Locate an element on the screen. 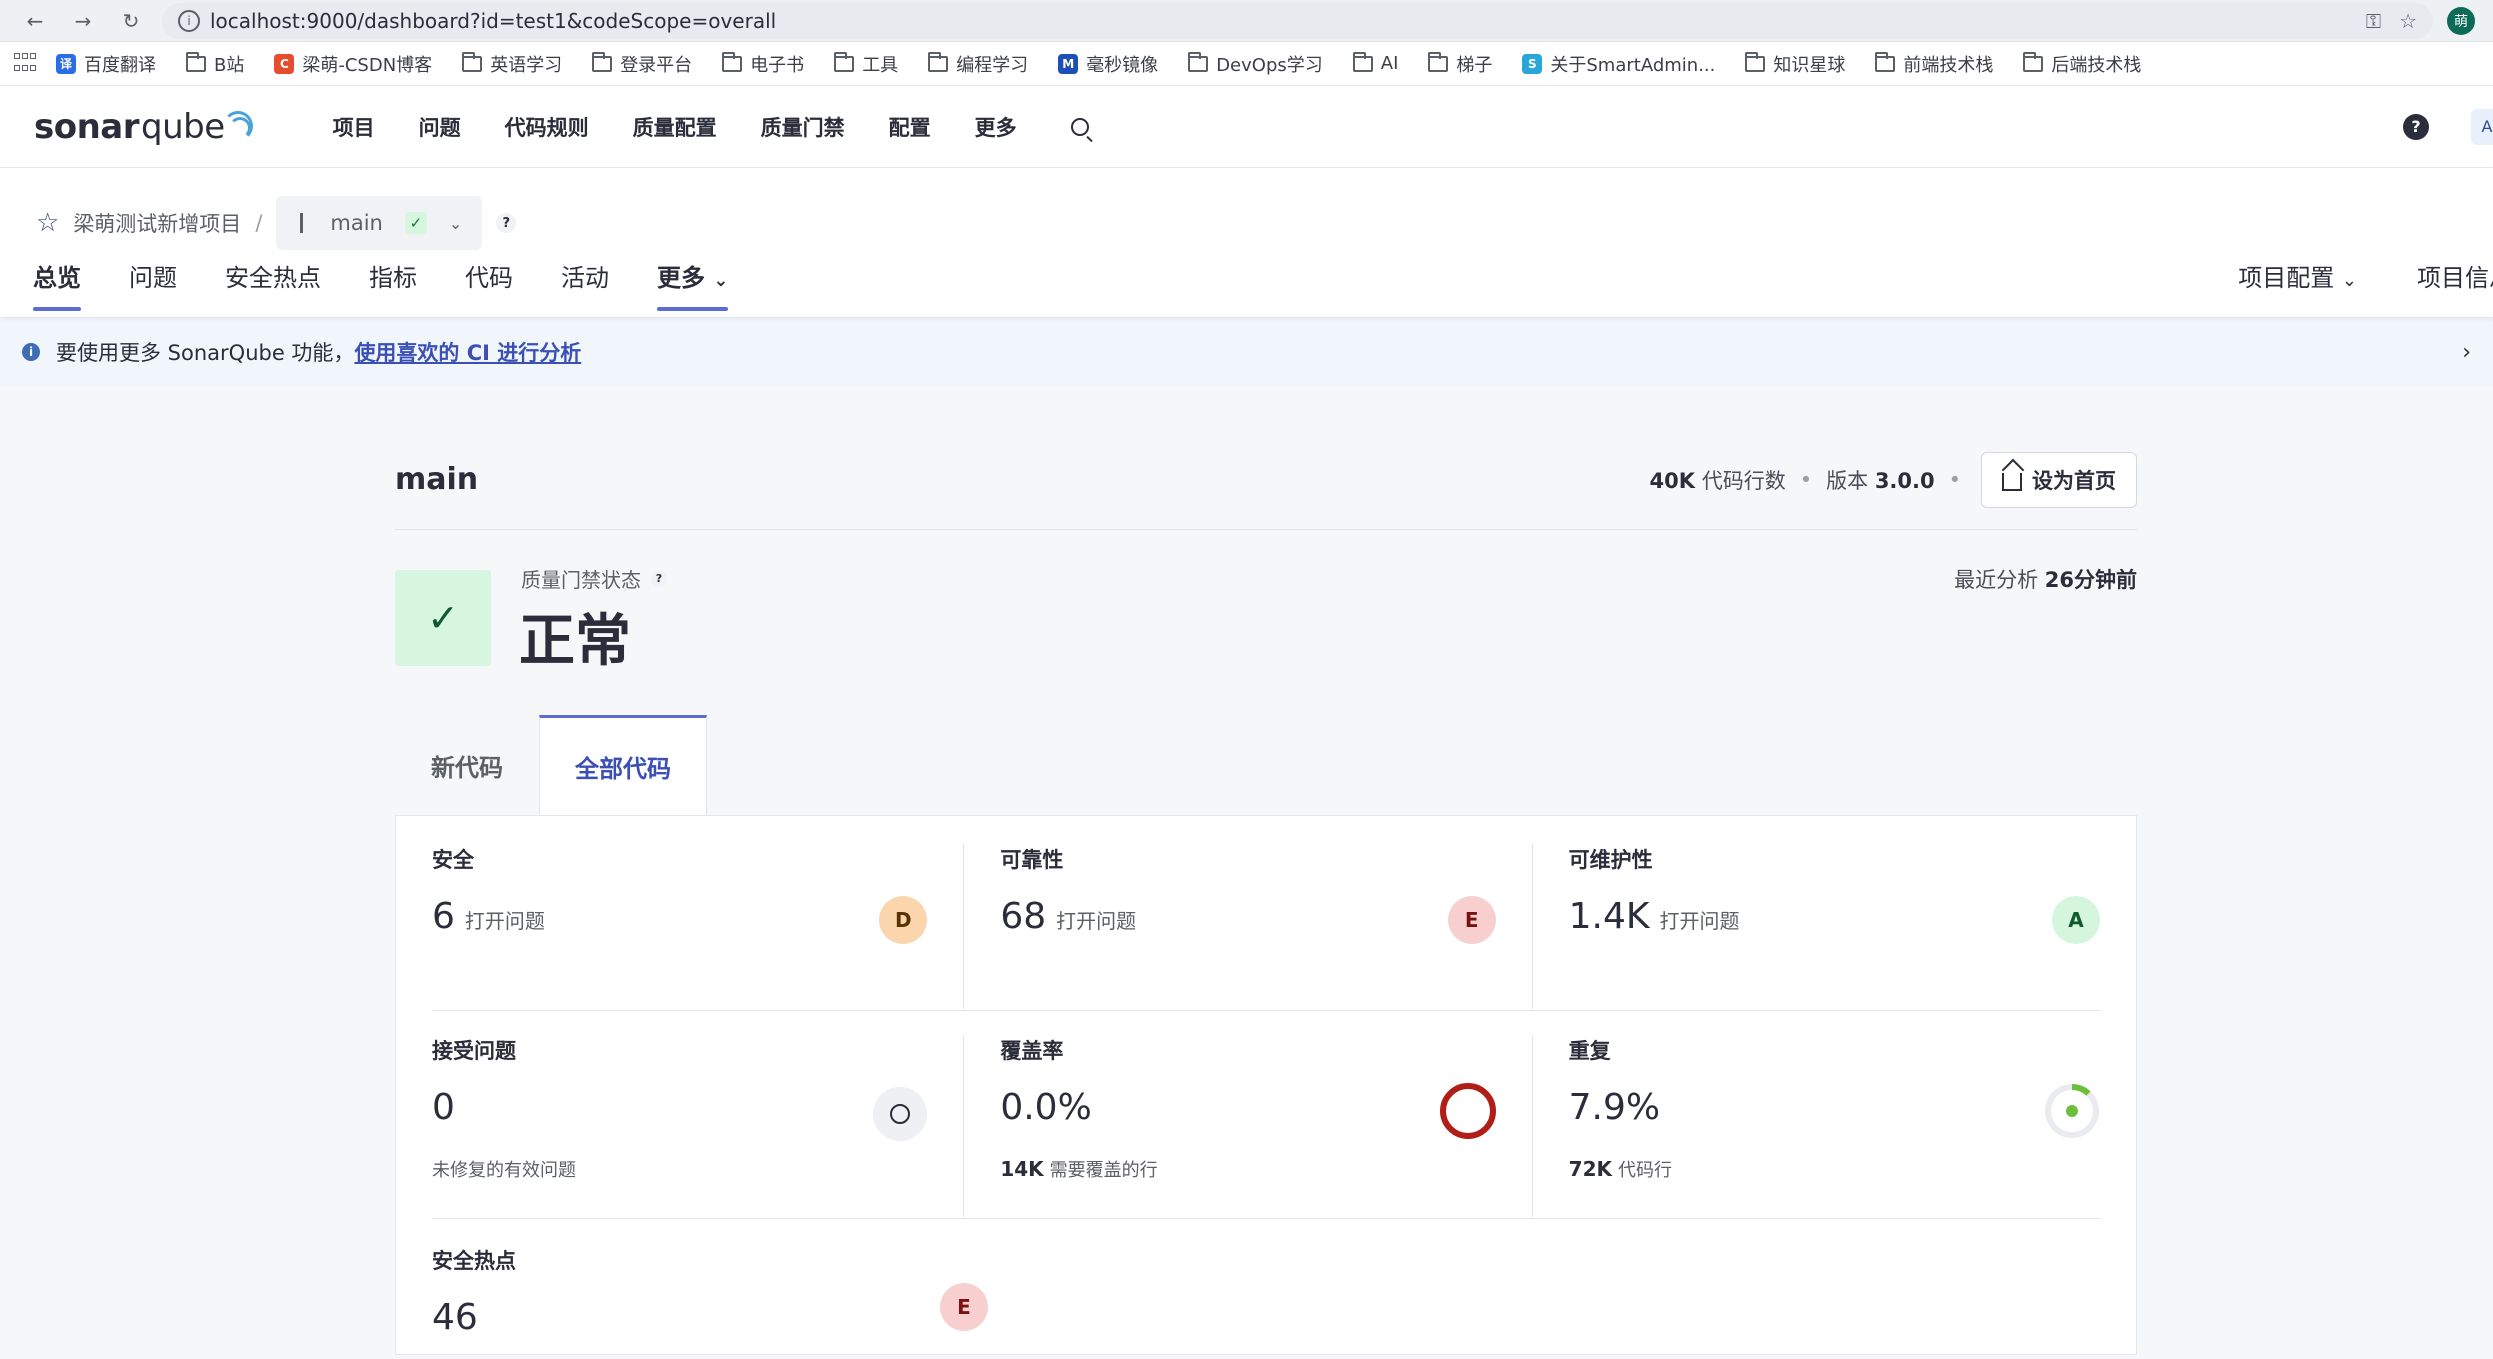 This screenshot has height=1359, width=2493. metric-title: 接受问题 is located at coordinates (474, 1051).